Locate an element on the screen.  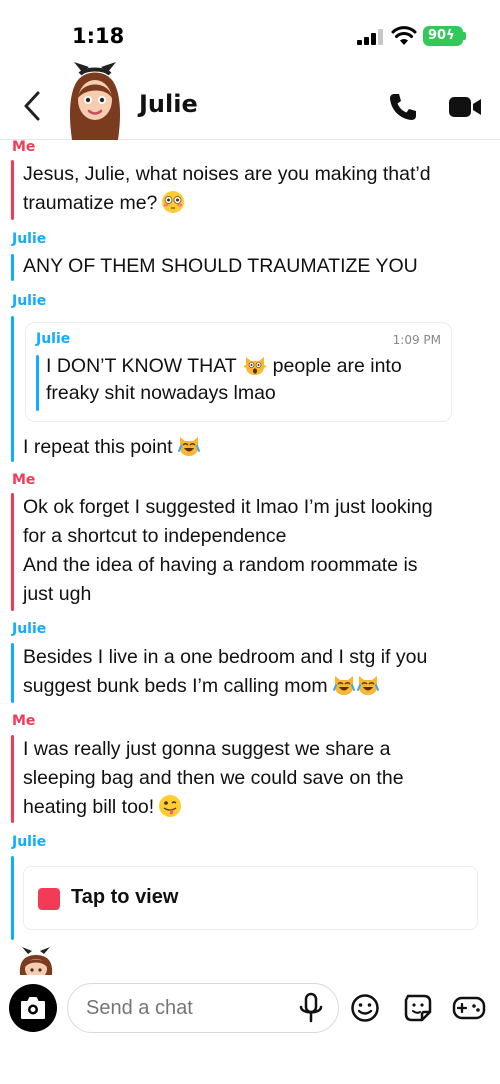
message-text: I repeat this point is located at coordinates (255, 447).